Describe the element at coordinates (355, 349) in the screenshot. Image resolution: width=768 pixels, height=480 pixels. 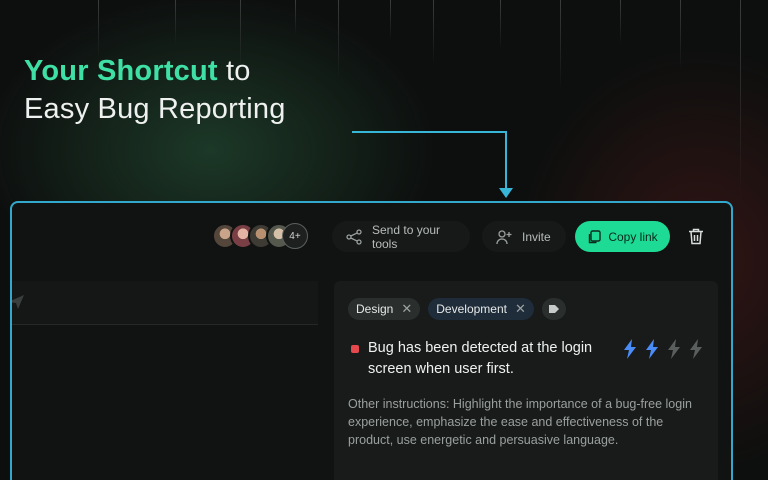
I see `bug-status-indicator` at that location.